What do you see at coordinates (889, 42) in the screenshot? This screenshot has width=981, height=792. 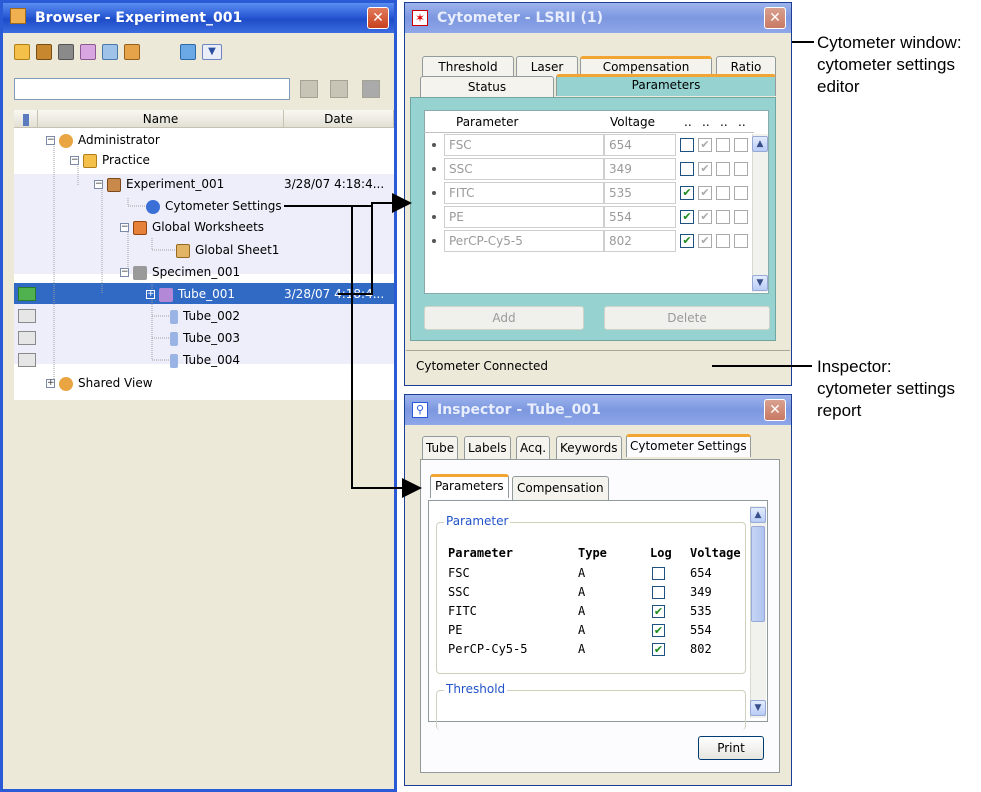 I see `callout-text: Cytometer window:` at bounding box center [889, 42].